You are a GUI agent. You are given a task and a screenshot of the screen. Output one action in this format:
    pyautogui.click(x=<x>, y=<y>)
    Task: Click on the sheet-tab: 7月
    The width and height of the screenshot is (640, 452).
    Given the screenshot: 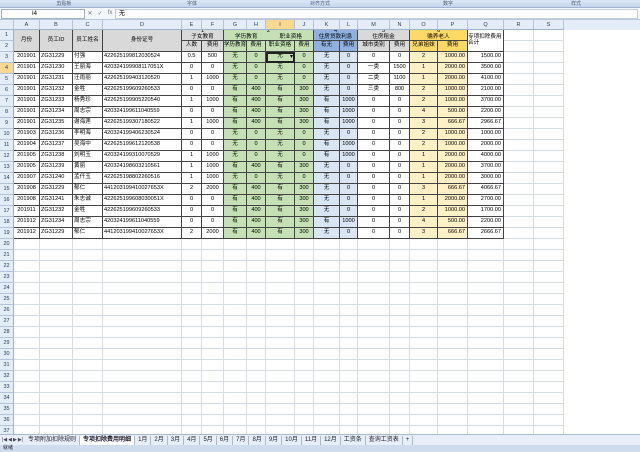 What is the action you would take?
    pyautogui.click(x=241, y=440)
    